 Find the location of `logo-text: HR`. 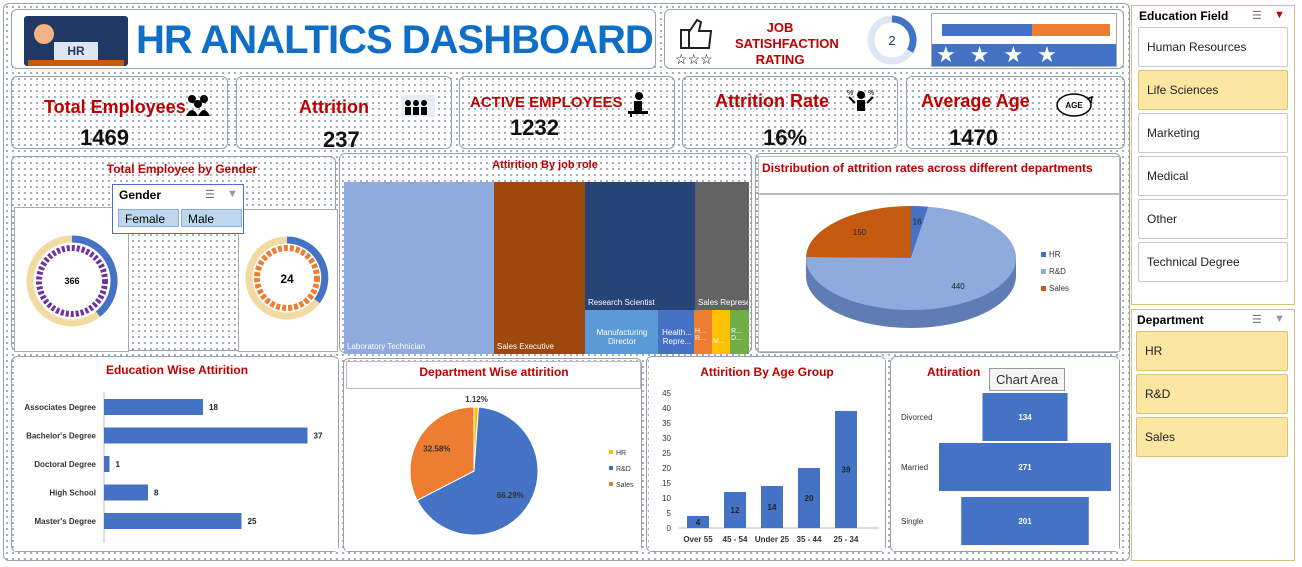

logo-text: HR is located at coordinates (76, 51).